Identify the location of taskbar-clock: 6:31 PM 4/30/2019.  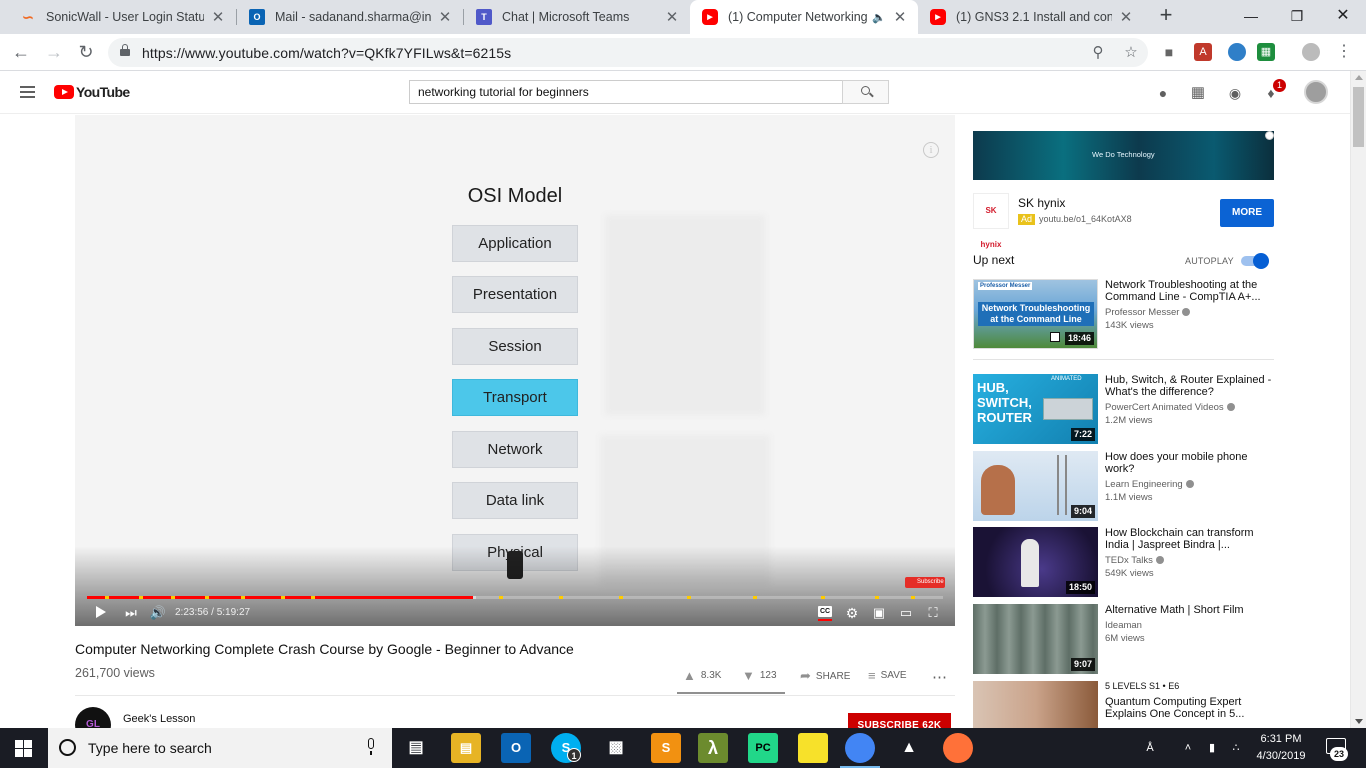
(1281, 748).